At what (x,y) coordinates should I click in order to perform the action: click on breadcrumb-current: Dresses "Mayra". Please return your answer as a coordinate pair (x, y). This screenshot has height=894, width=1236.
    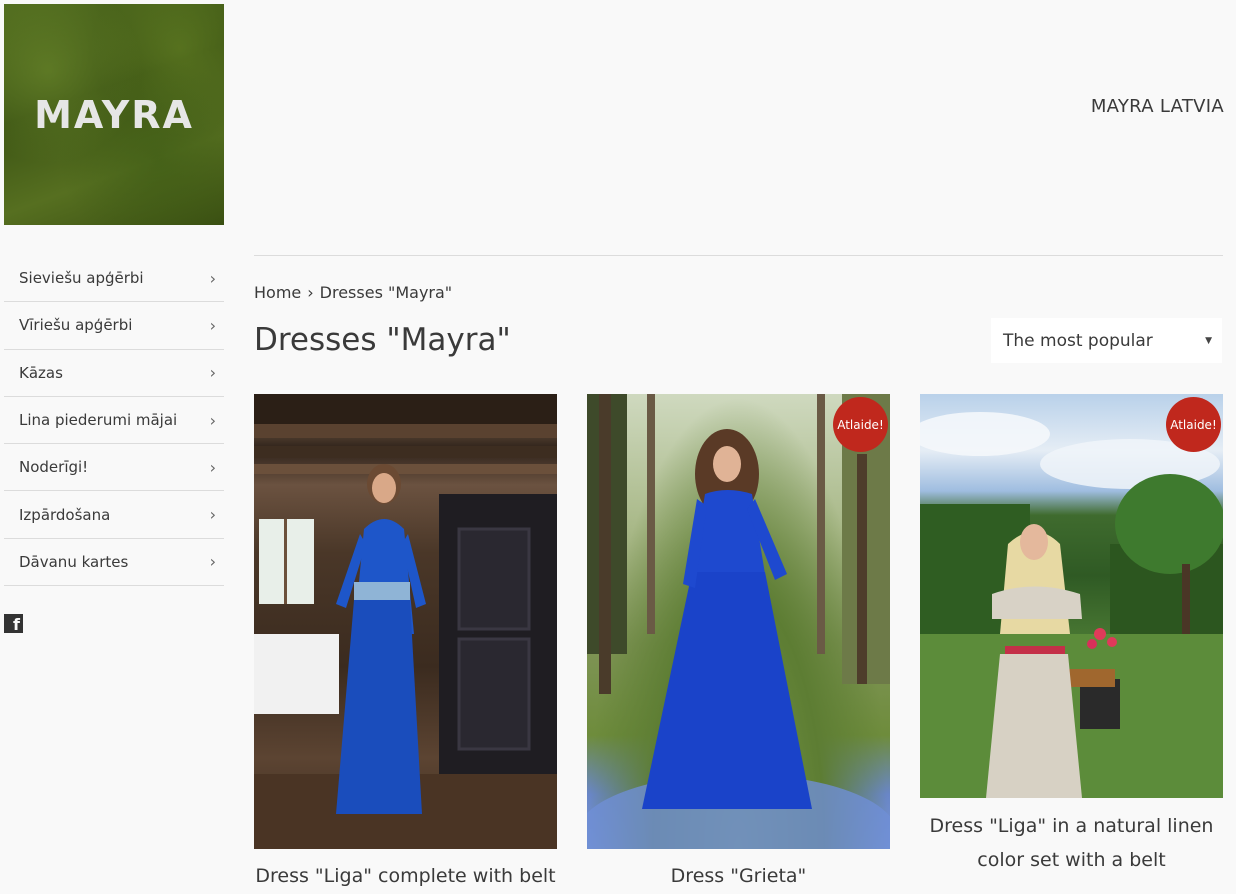
    Looking at the image, I should click on (386, 292).